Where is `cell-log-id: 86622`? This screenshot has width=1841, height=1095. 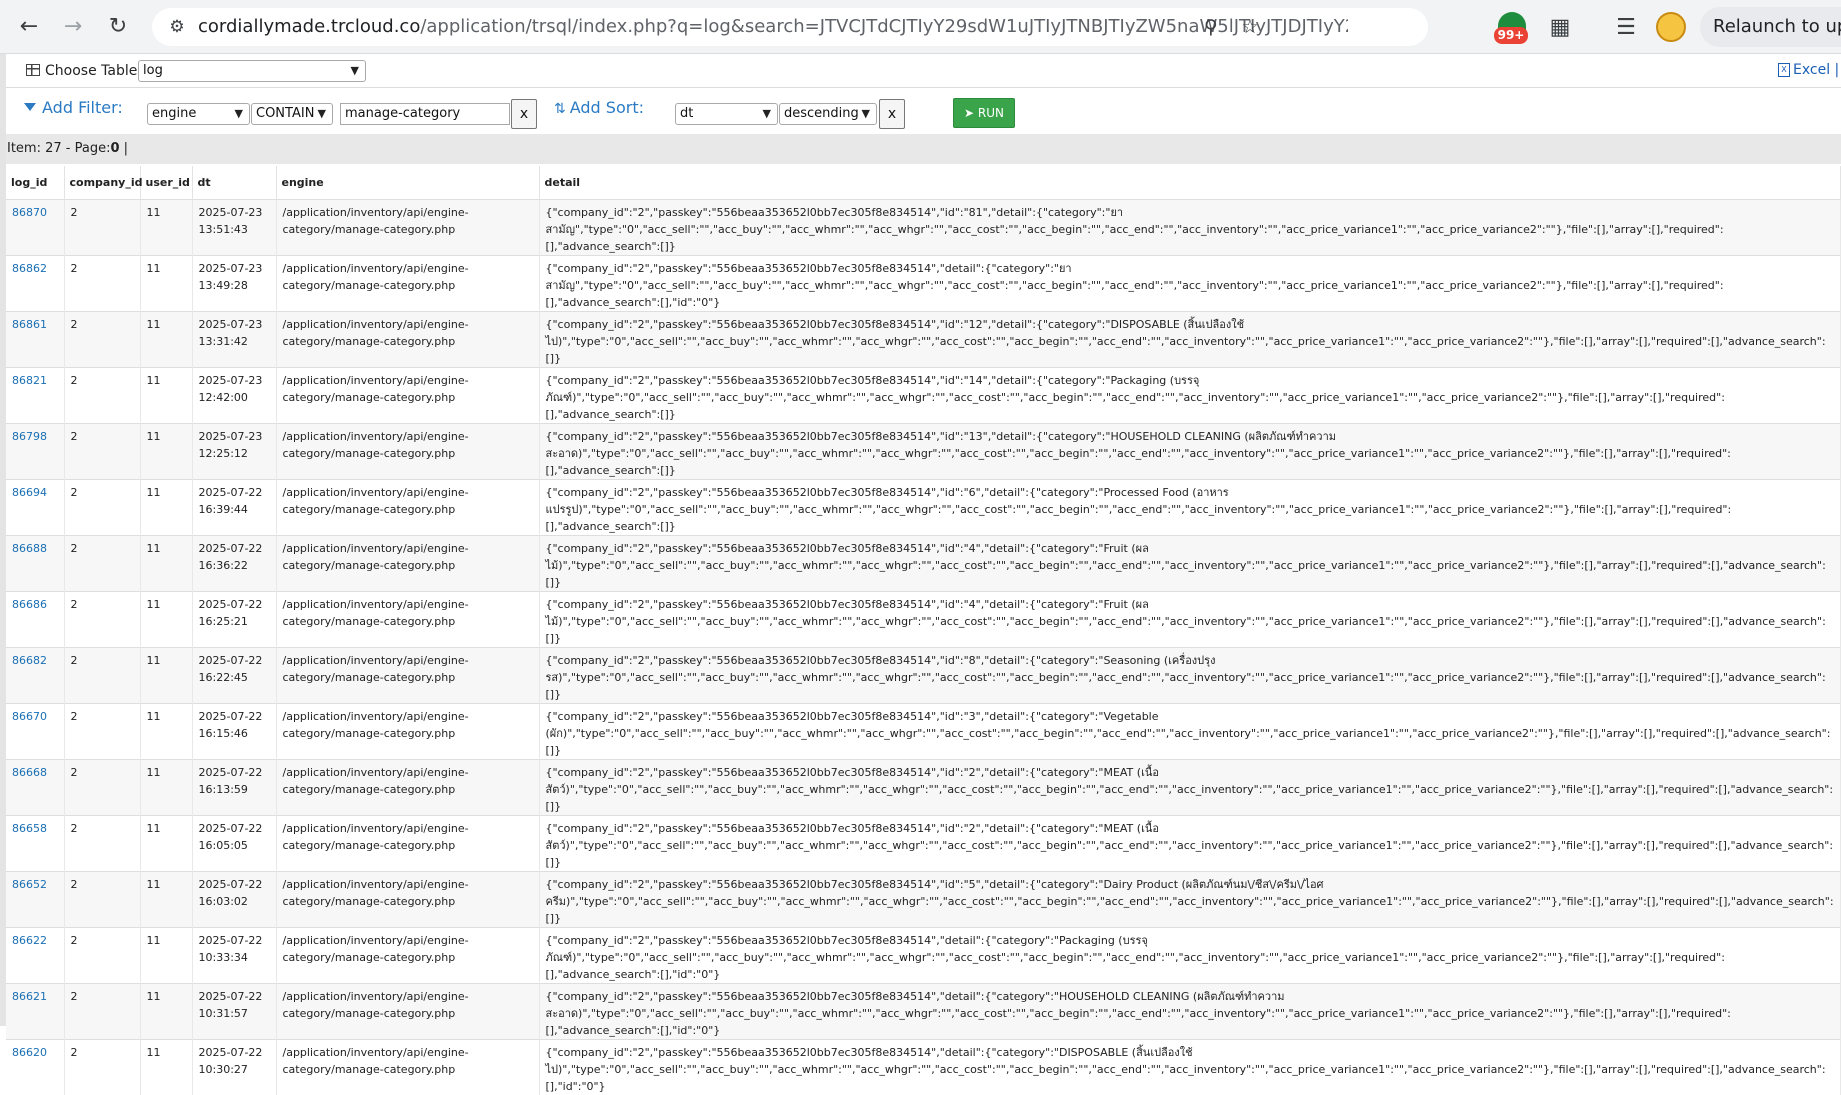
cell-log-id: 86622 is located at coordinates (35, 956).